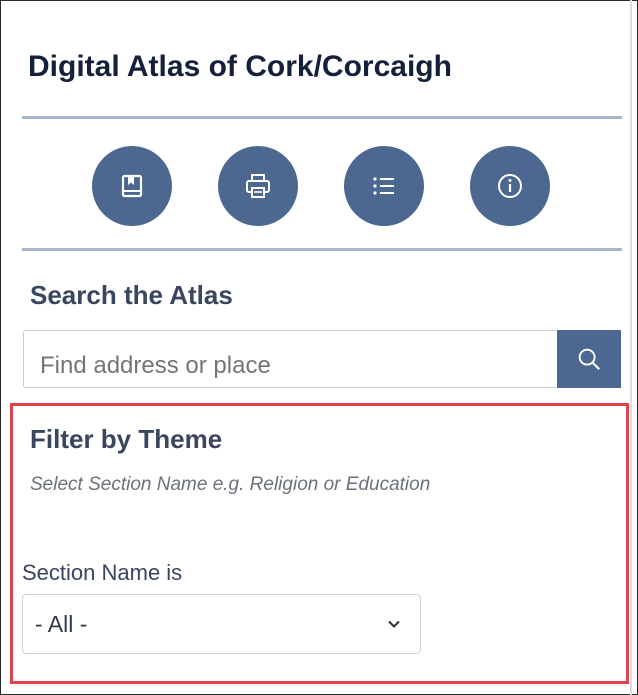 The height and width of the screenshot is (695, 638). What do you see at coordinates (394, 624) in the screenshot?
I see `chevron-down-icon` at bounding box center [394, 624].